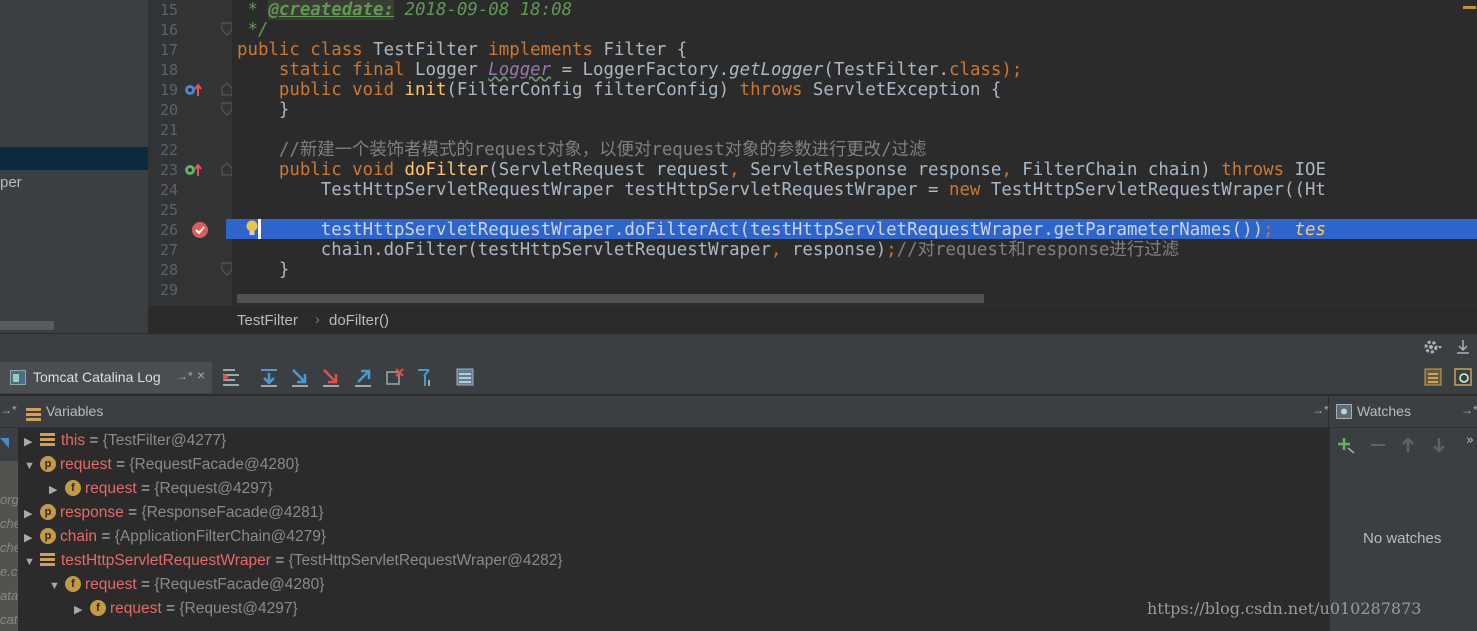 Image resolution: width=1477 pixels, height=631 pixels. I want to click on line-number: 17, so click(168, 50).